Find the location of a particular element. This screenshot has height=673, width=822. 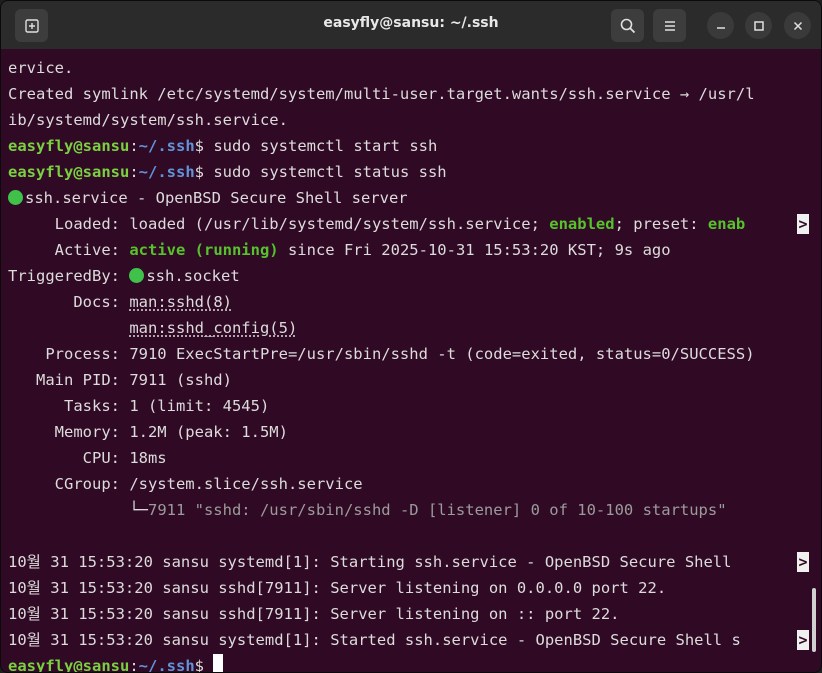

docs-line: Docs: man:sshd(8) is located at coordinates (120, 302).